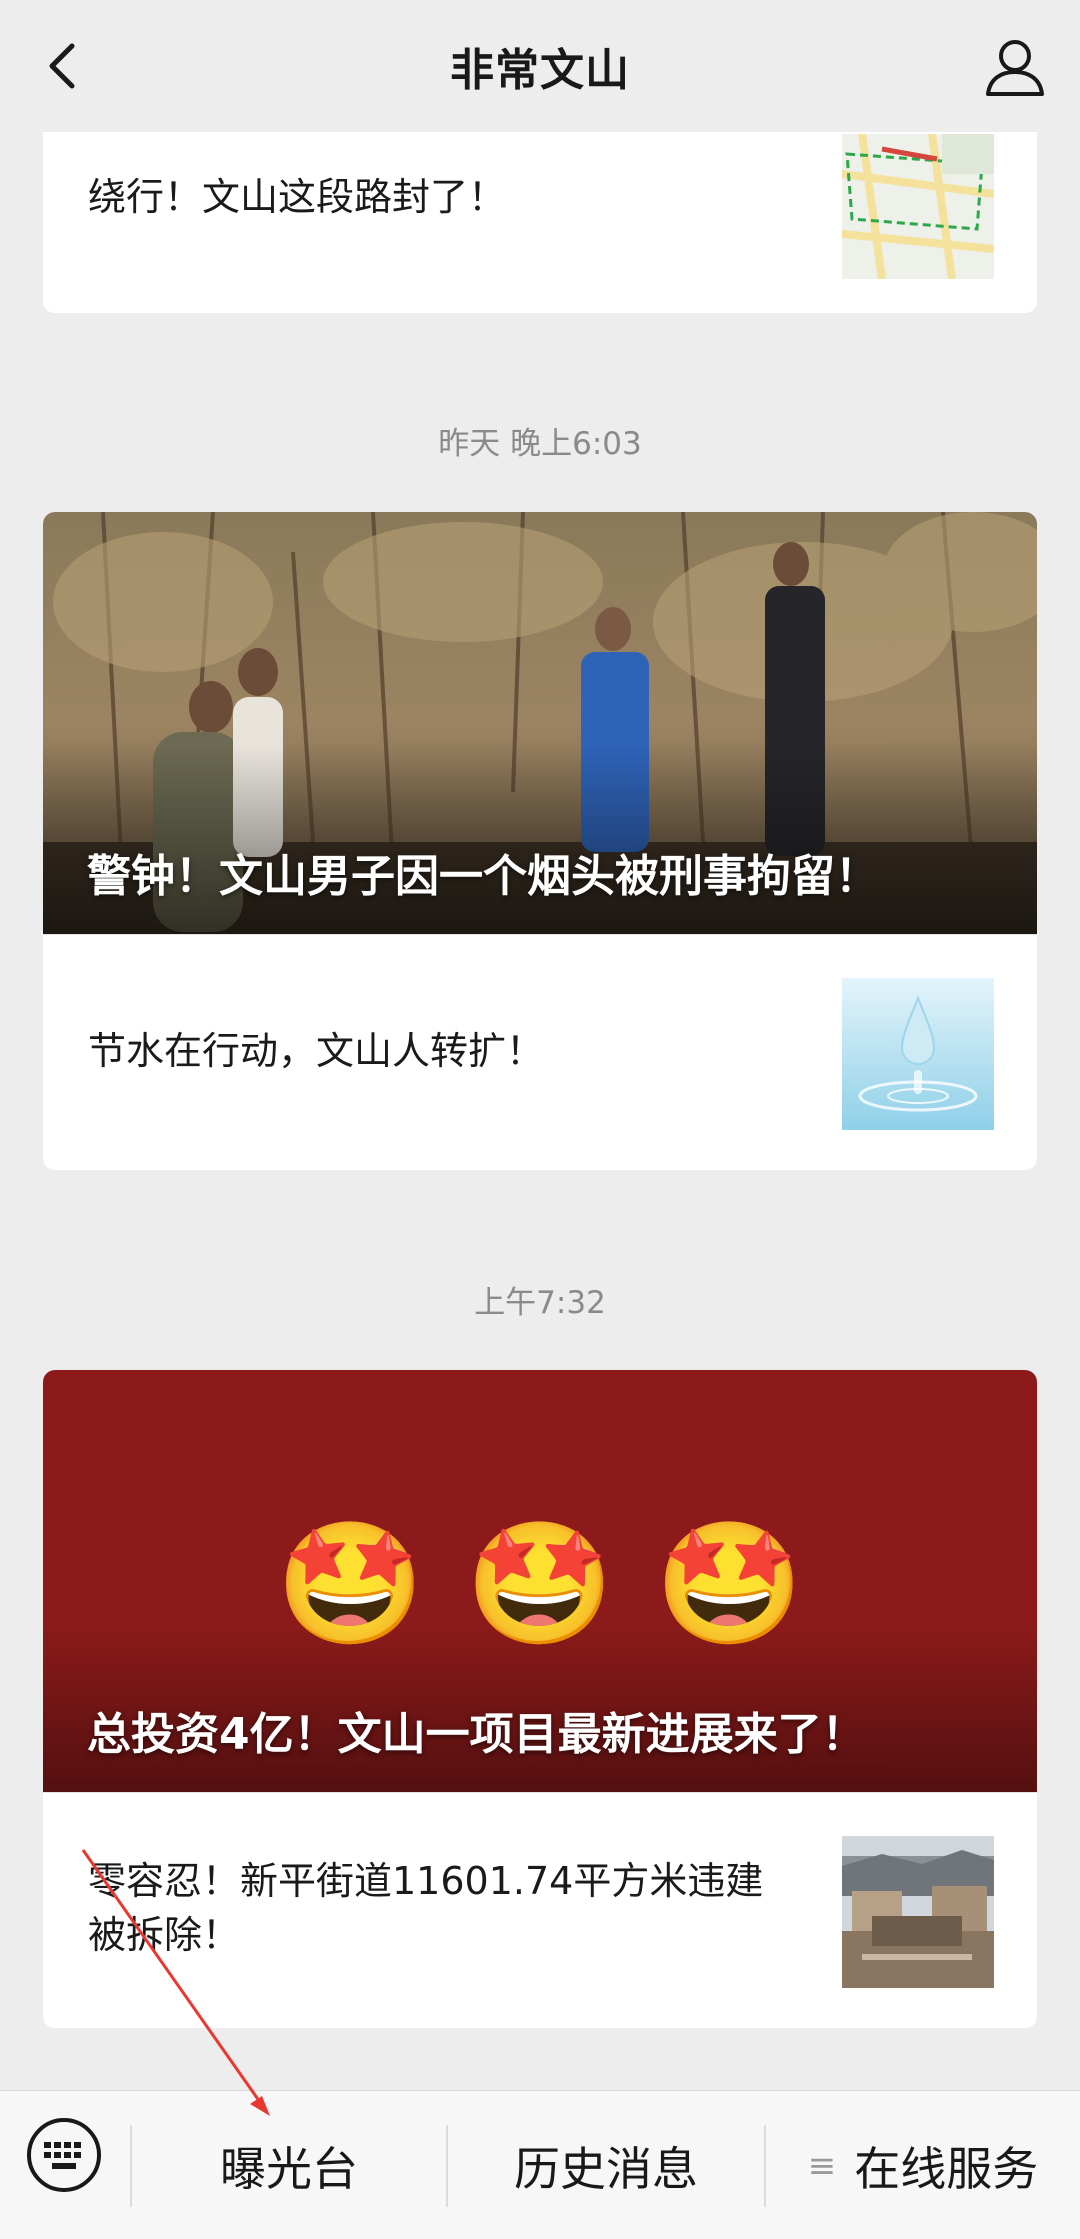 Image resolution: width=1080 pixels, height=2239 pixels. What do you see at coordinates (175, 1982) in the screenshot?
I see `annotation-arrow` at bounding box center [175, 1982].